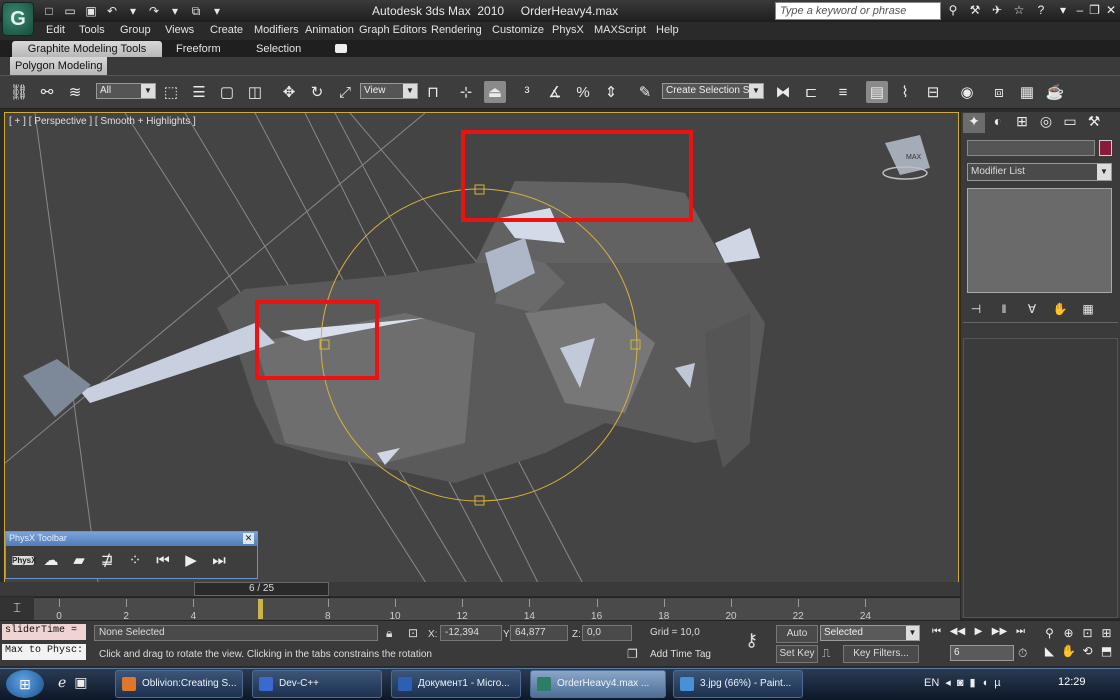 The image size is (1120, 700). What do you see at coordinates (91, 11) in the screenshot?
I see `save-icon: ▣` at bounding box center [91, 11].